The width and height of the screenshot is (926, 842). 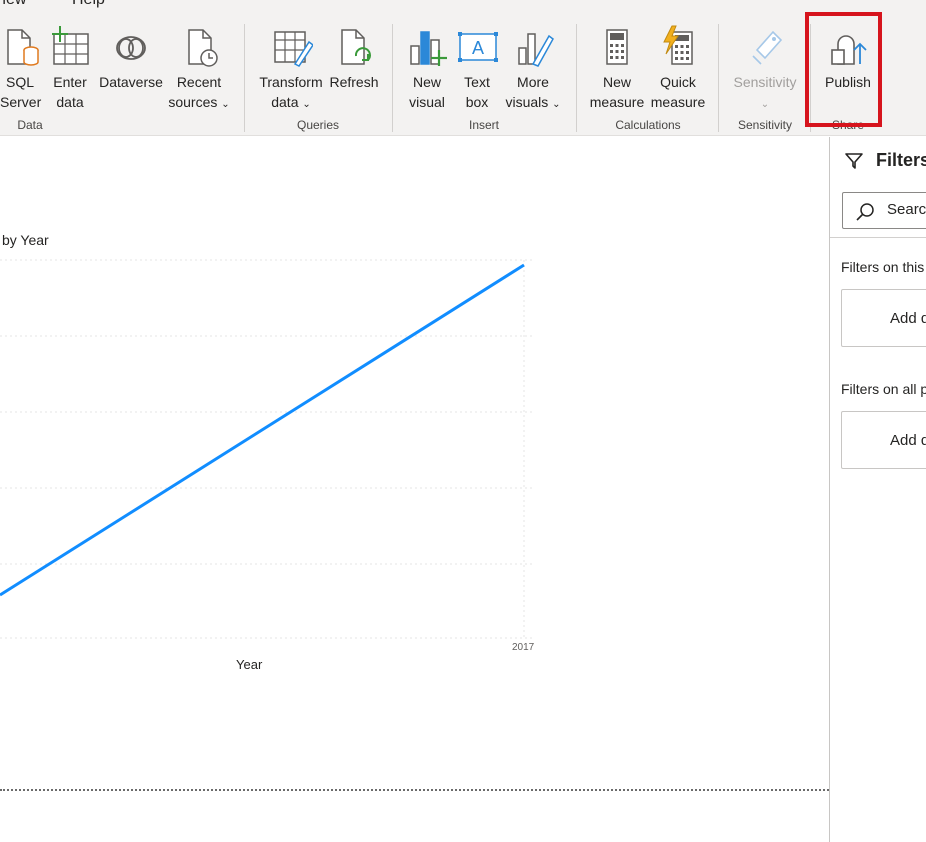 What do you see at coordinates (70, 68) in the screenshot?
I see `enter-data-button: Enter data` at bounding box center [70, 68].